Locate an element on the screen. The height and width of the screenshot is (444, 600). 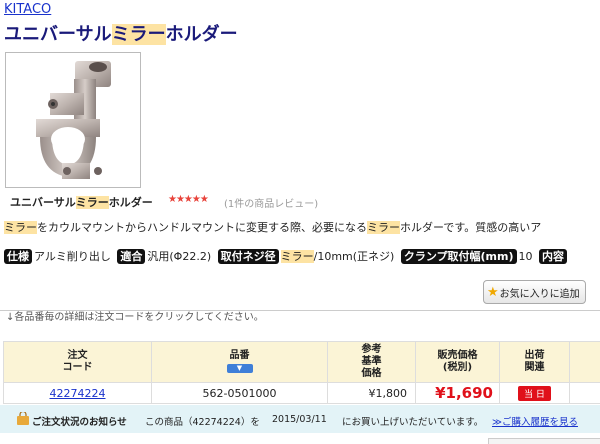
sort-button: ▼ is located at coordinates (240, 368).